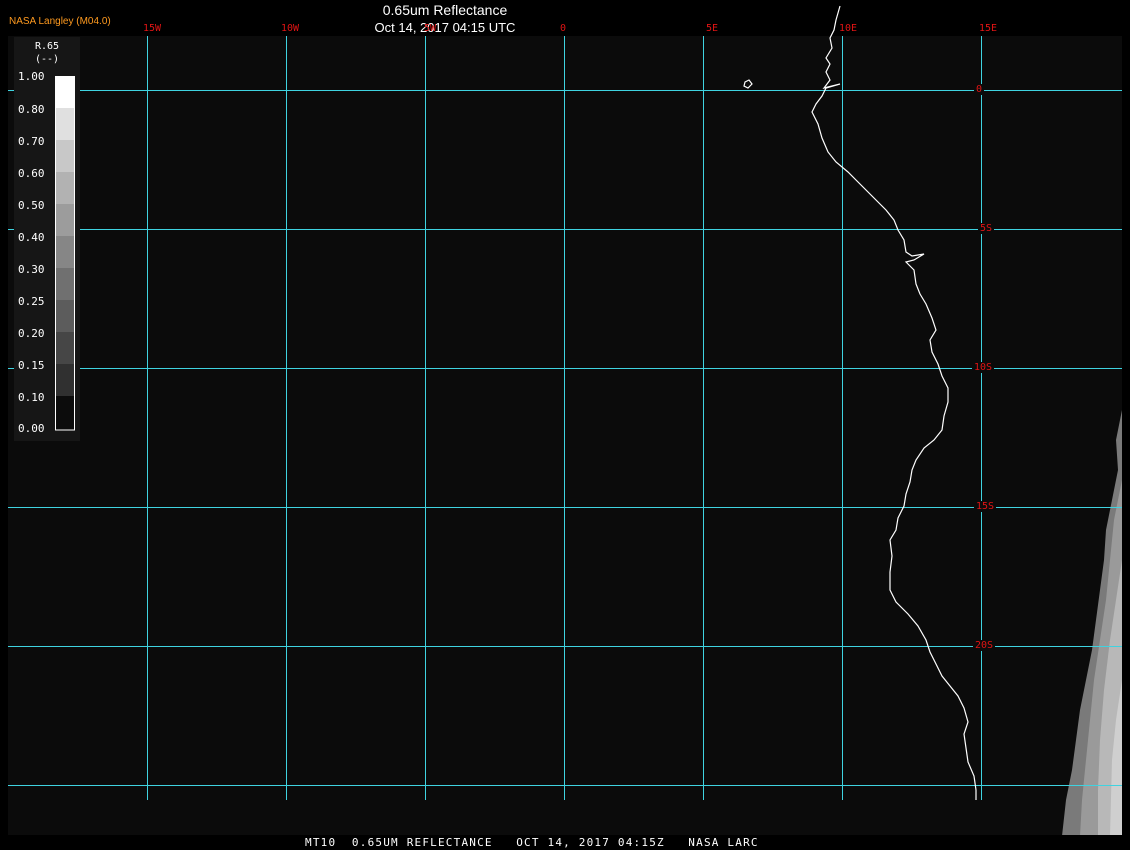  What do you see at coordinates (31, 397) in the screenshot?
I see `legend-tick: 0.10` at bounding box center [31, 397].